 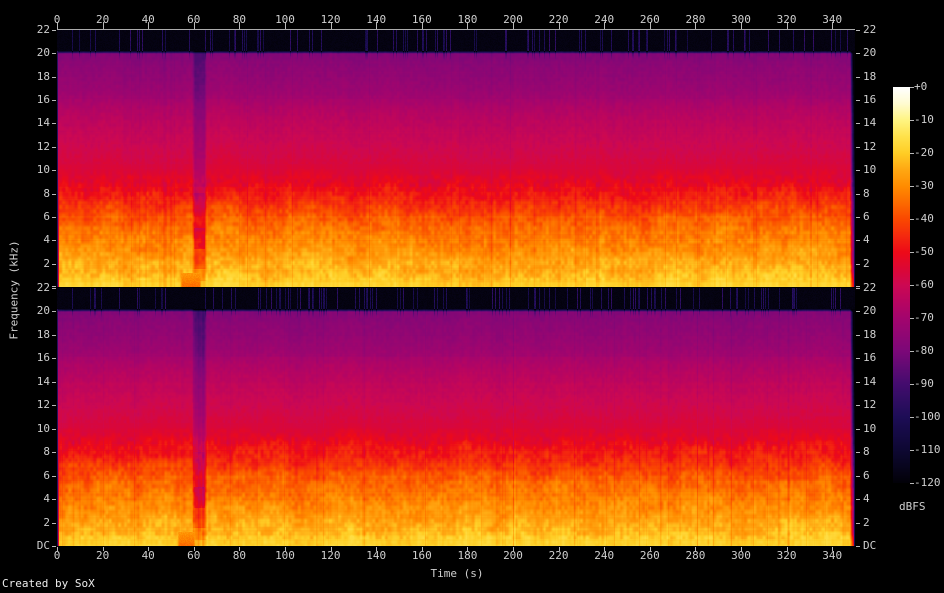 I want to click on y-axis-title: Frequency (kHz), so click(x=14, y=290).